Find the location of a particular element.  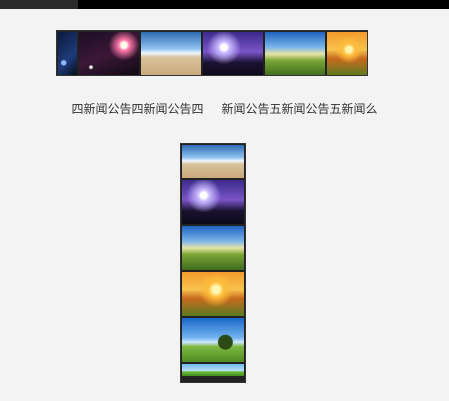

thumb-beach is located at coordinates (171, 53).